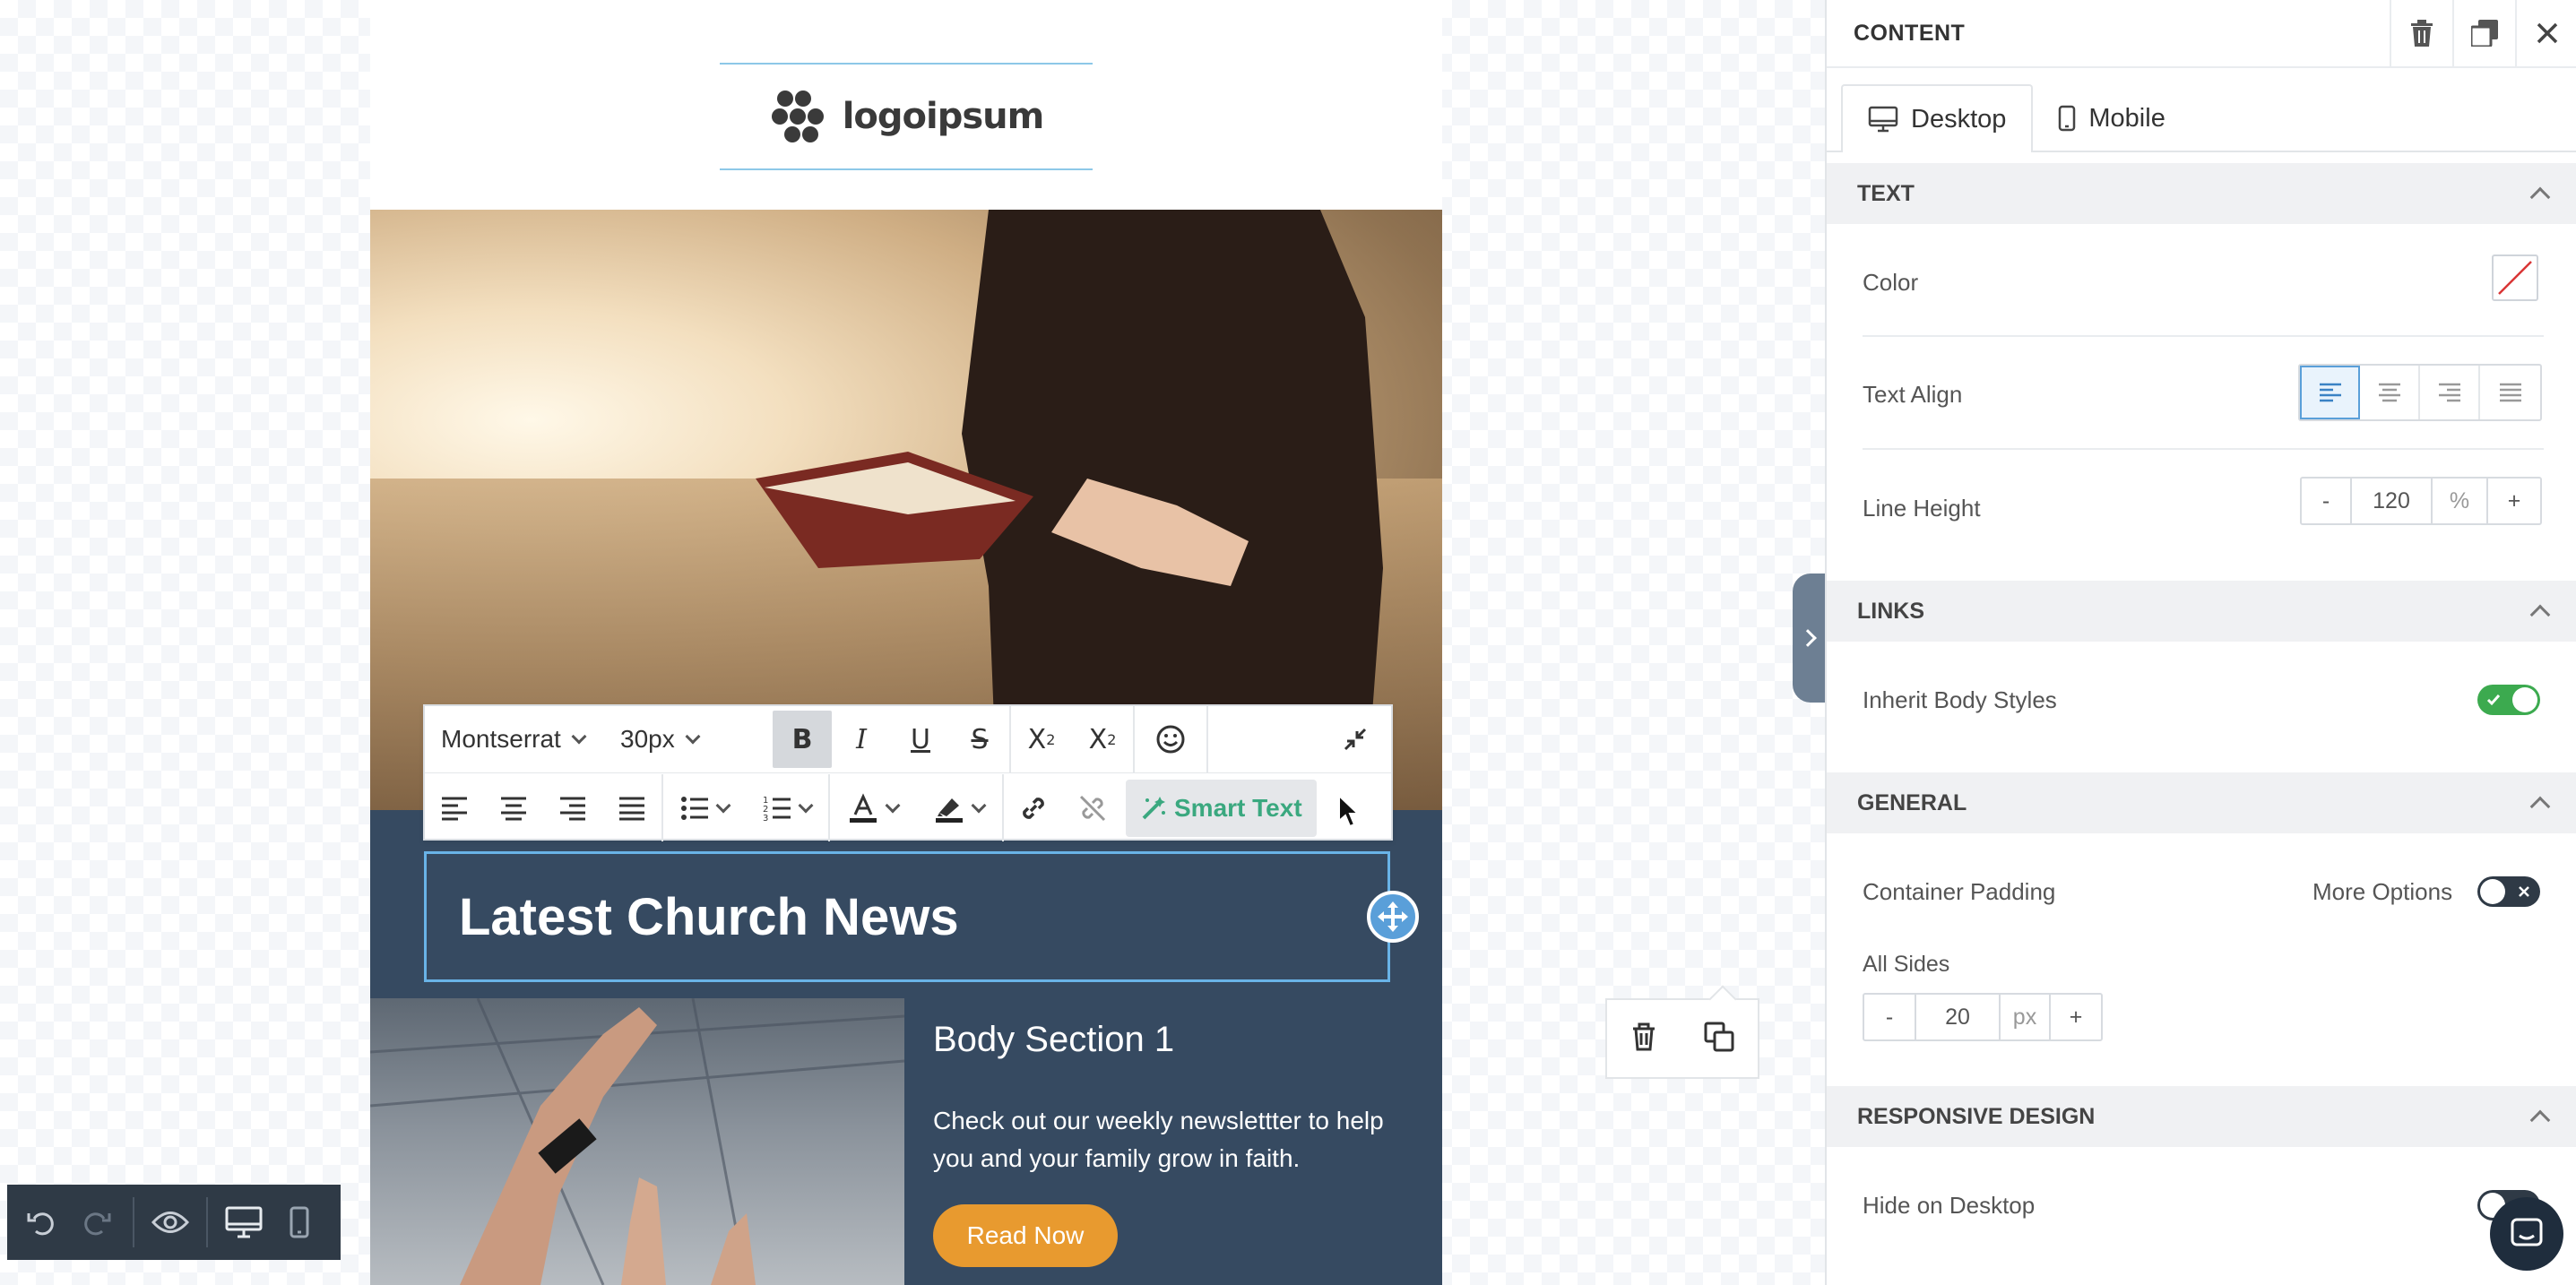  Describe the element at coordinates (1207, 739) in the screenshot. I see `toolbar-divider` at that location.